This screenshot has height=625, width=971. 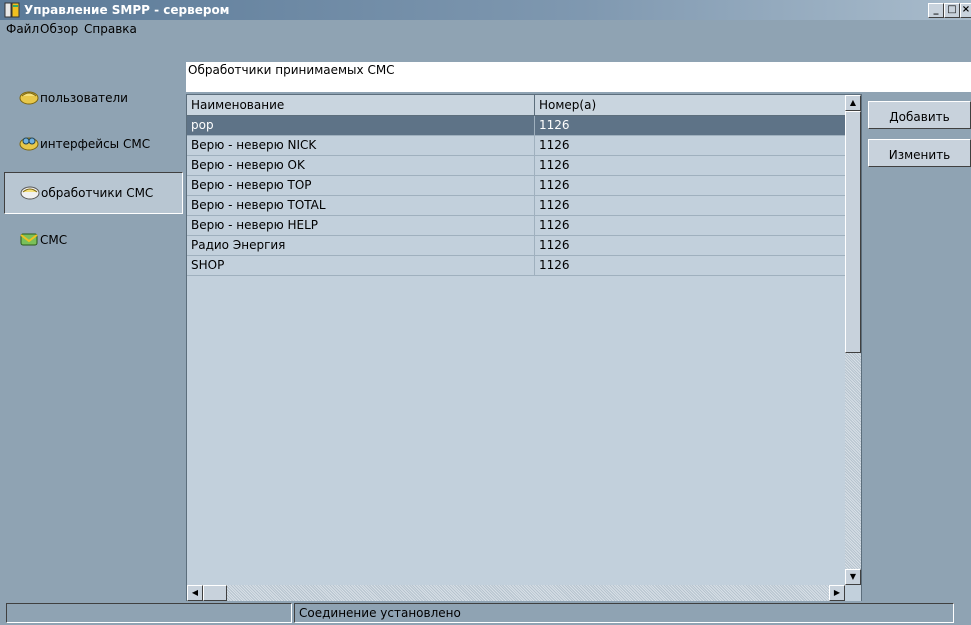 What do you see at coordinates (361, 185) in the screenshot?
I see `cell-name: Верю - неверю TOP` at bounding box center [361, 185].